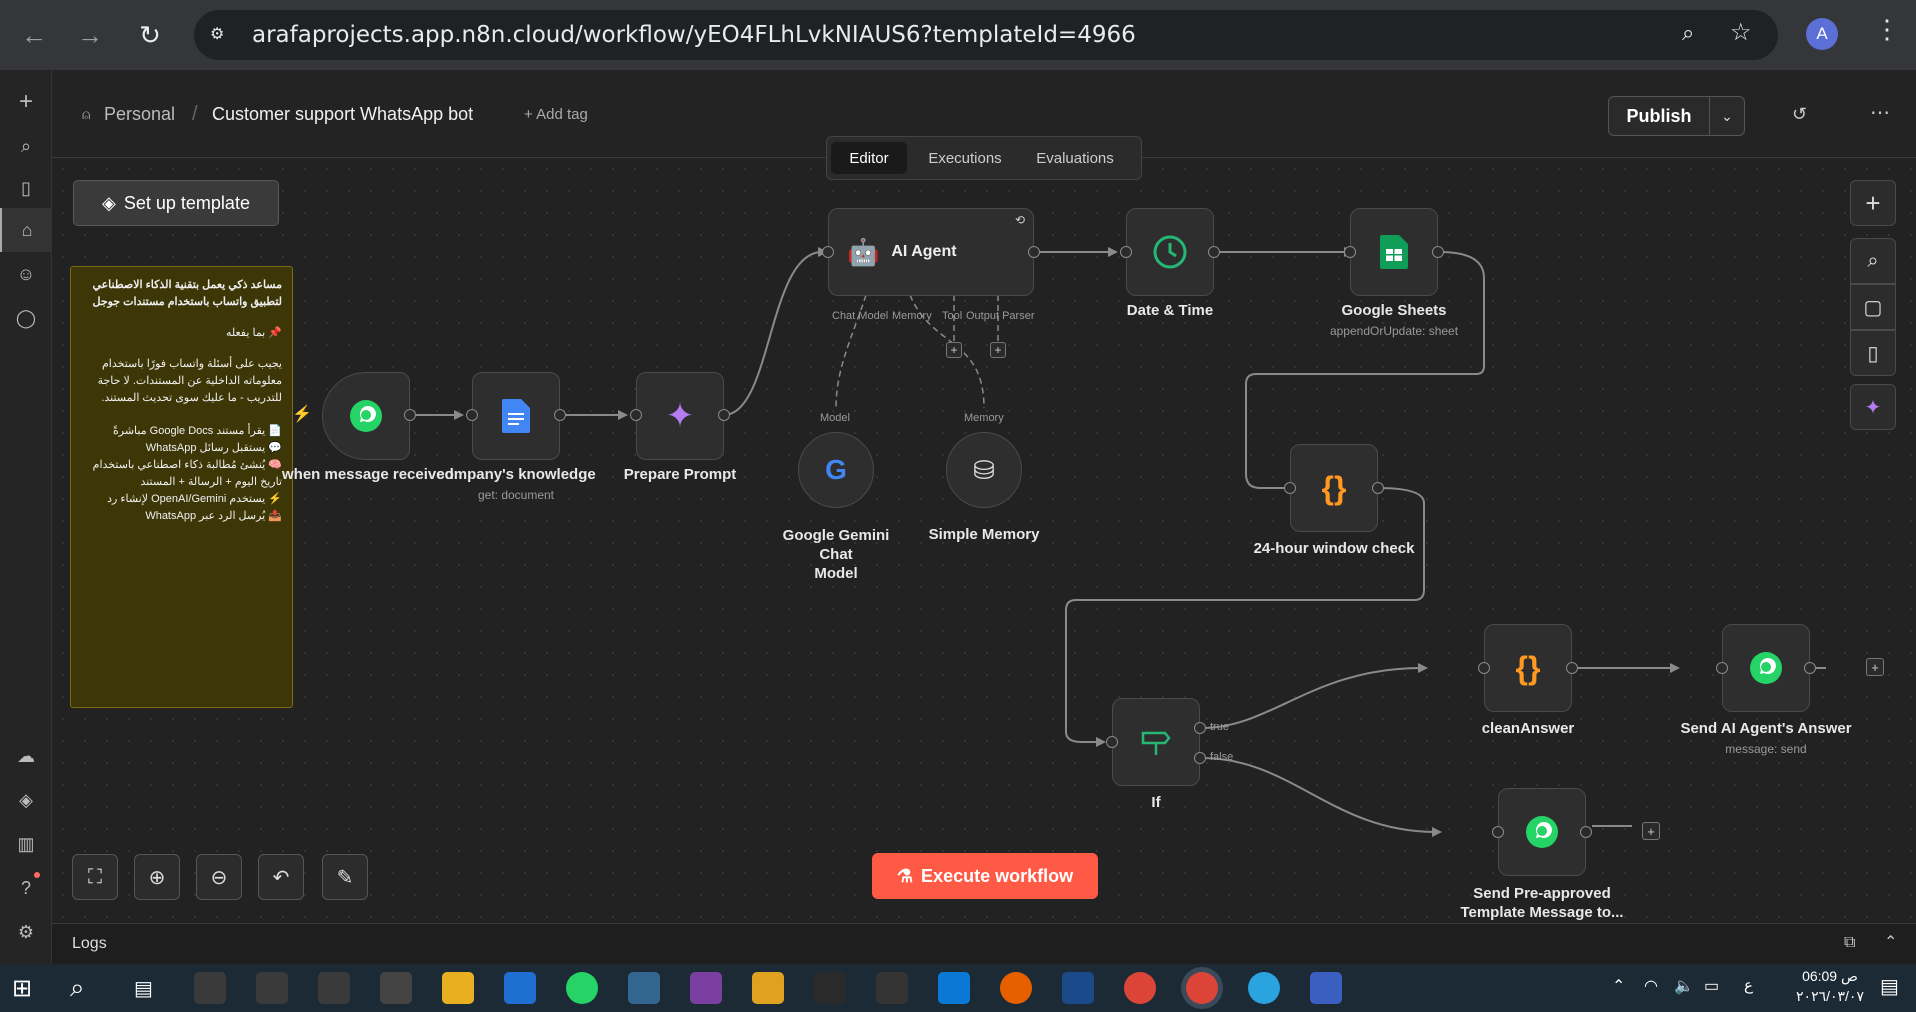 The height and width of the screenshot is (1012, 1916). I want to click on chat-icon: ◯, so click(26, 318).